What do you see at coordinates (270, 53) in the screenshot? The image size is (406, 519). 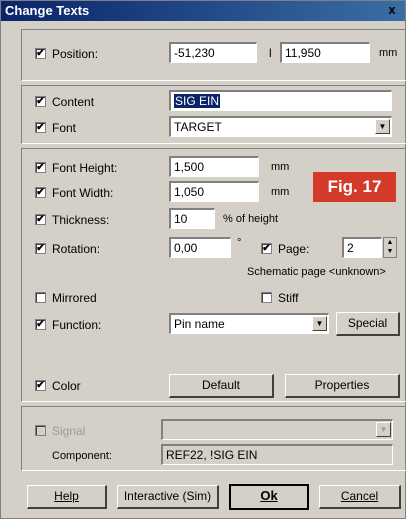 I see `position-separator: l` at bounding box center [270, 53].